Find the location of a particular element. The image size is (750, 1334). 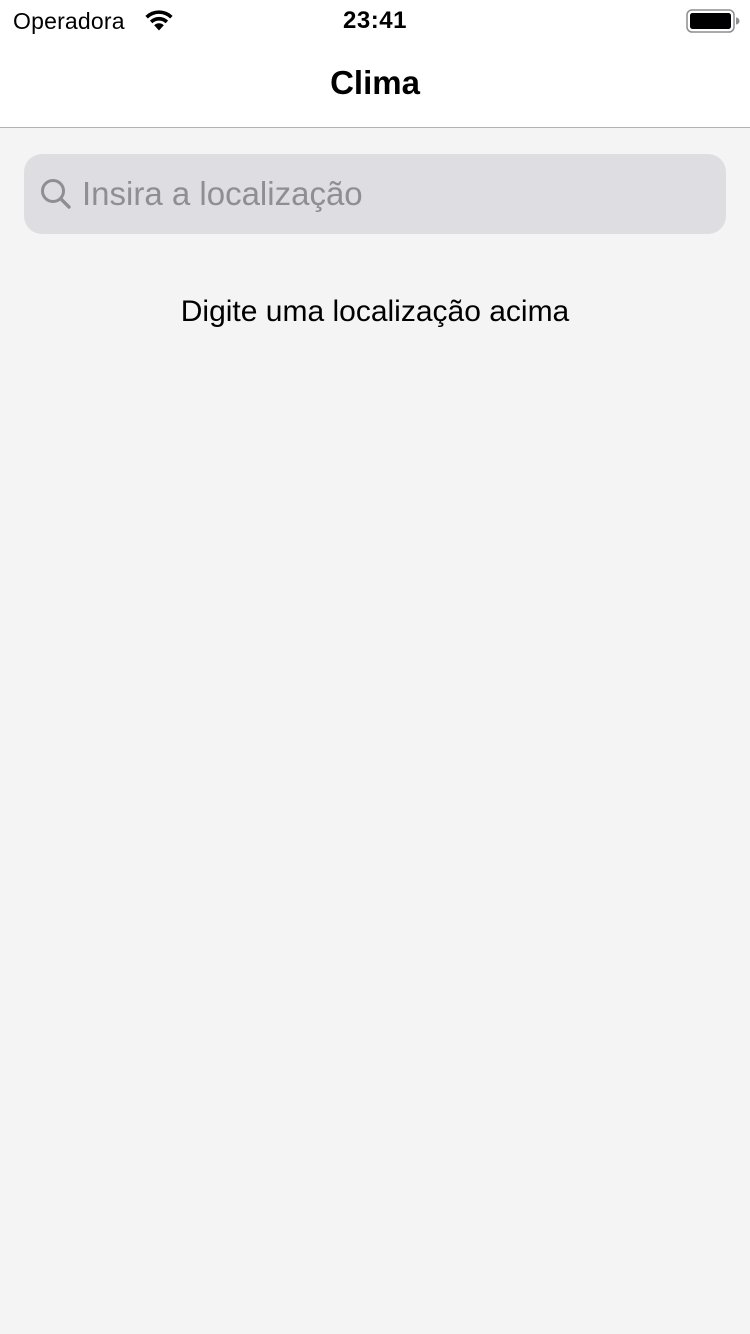

search-bar is located at coordinates (375, 194).